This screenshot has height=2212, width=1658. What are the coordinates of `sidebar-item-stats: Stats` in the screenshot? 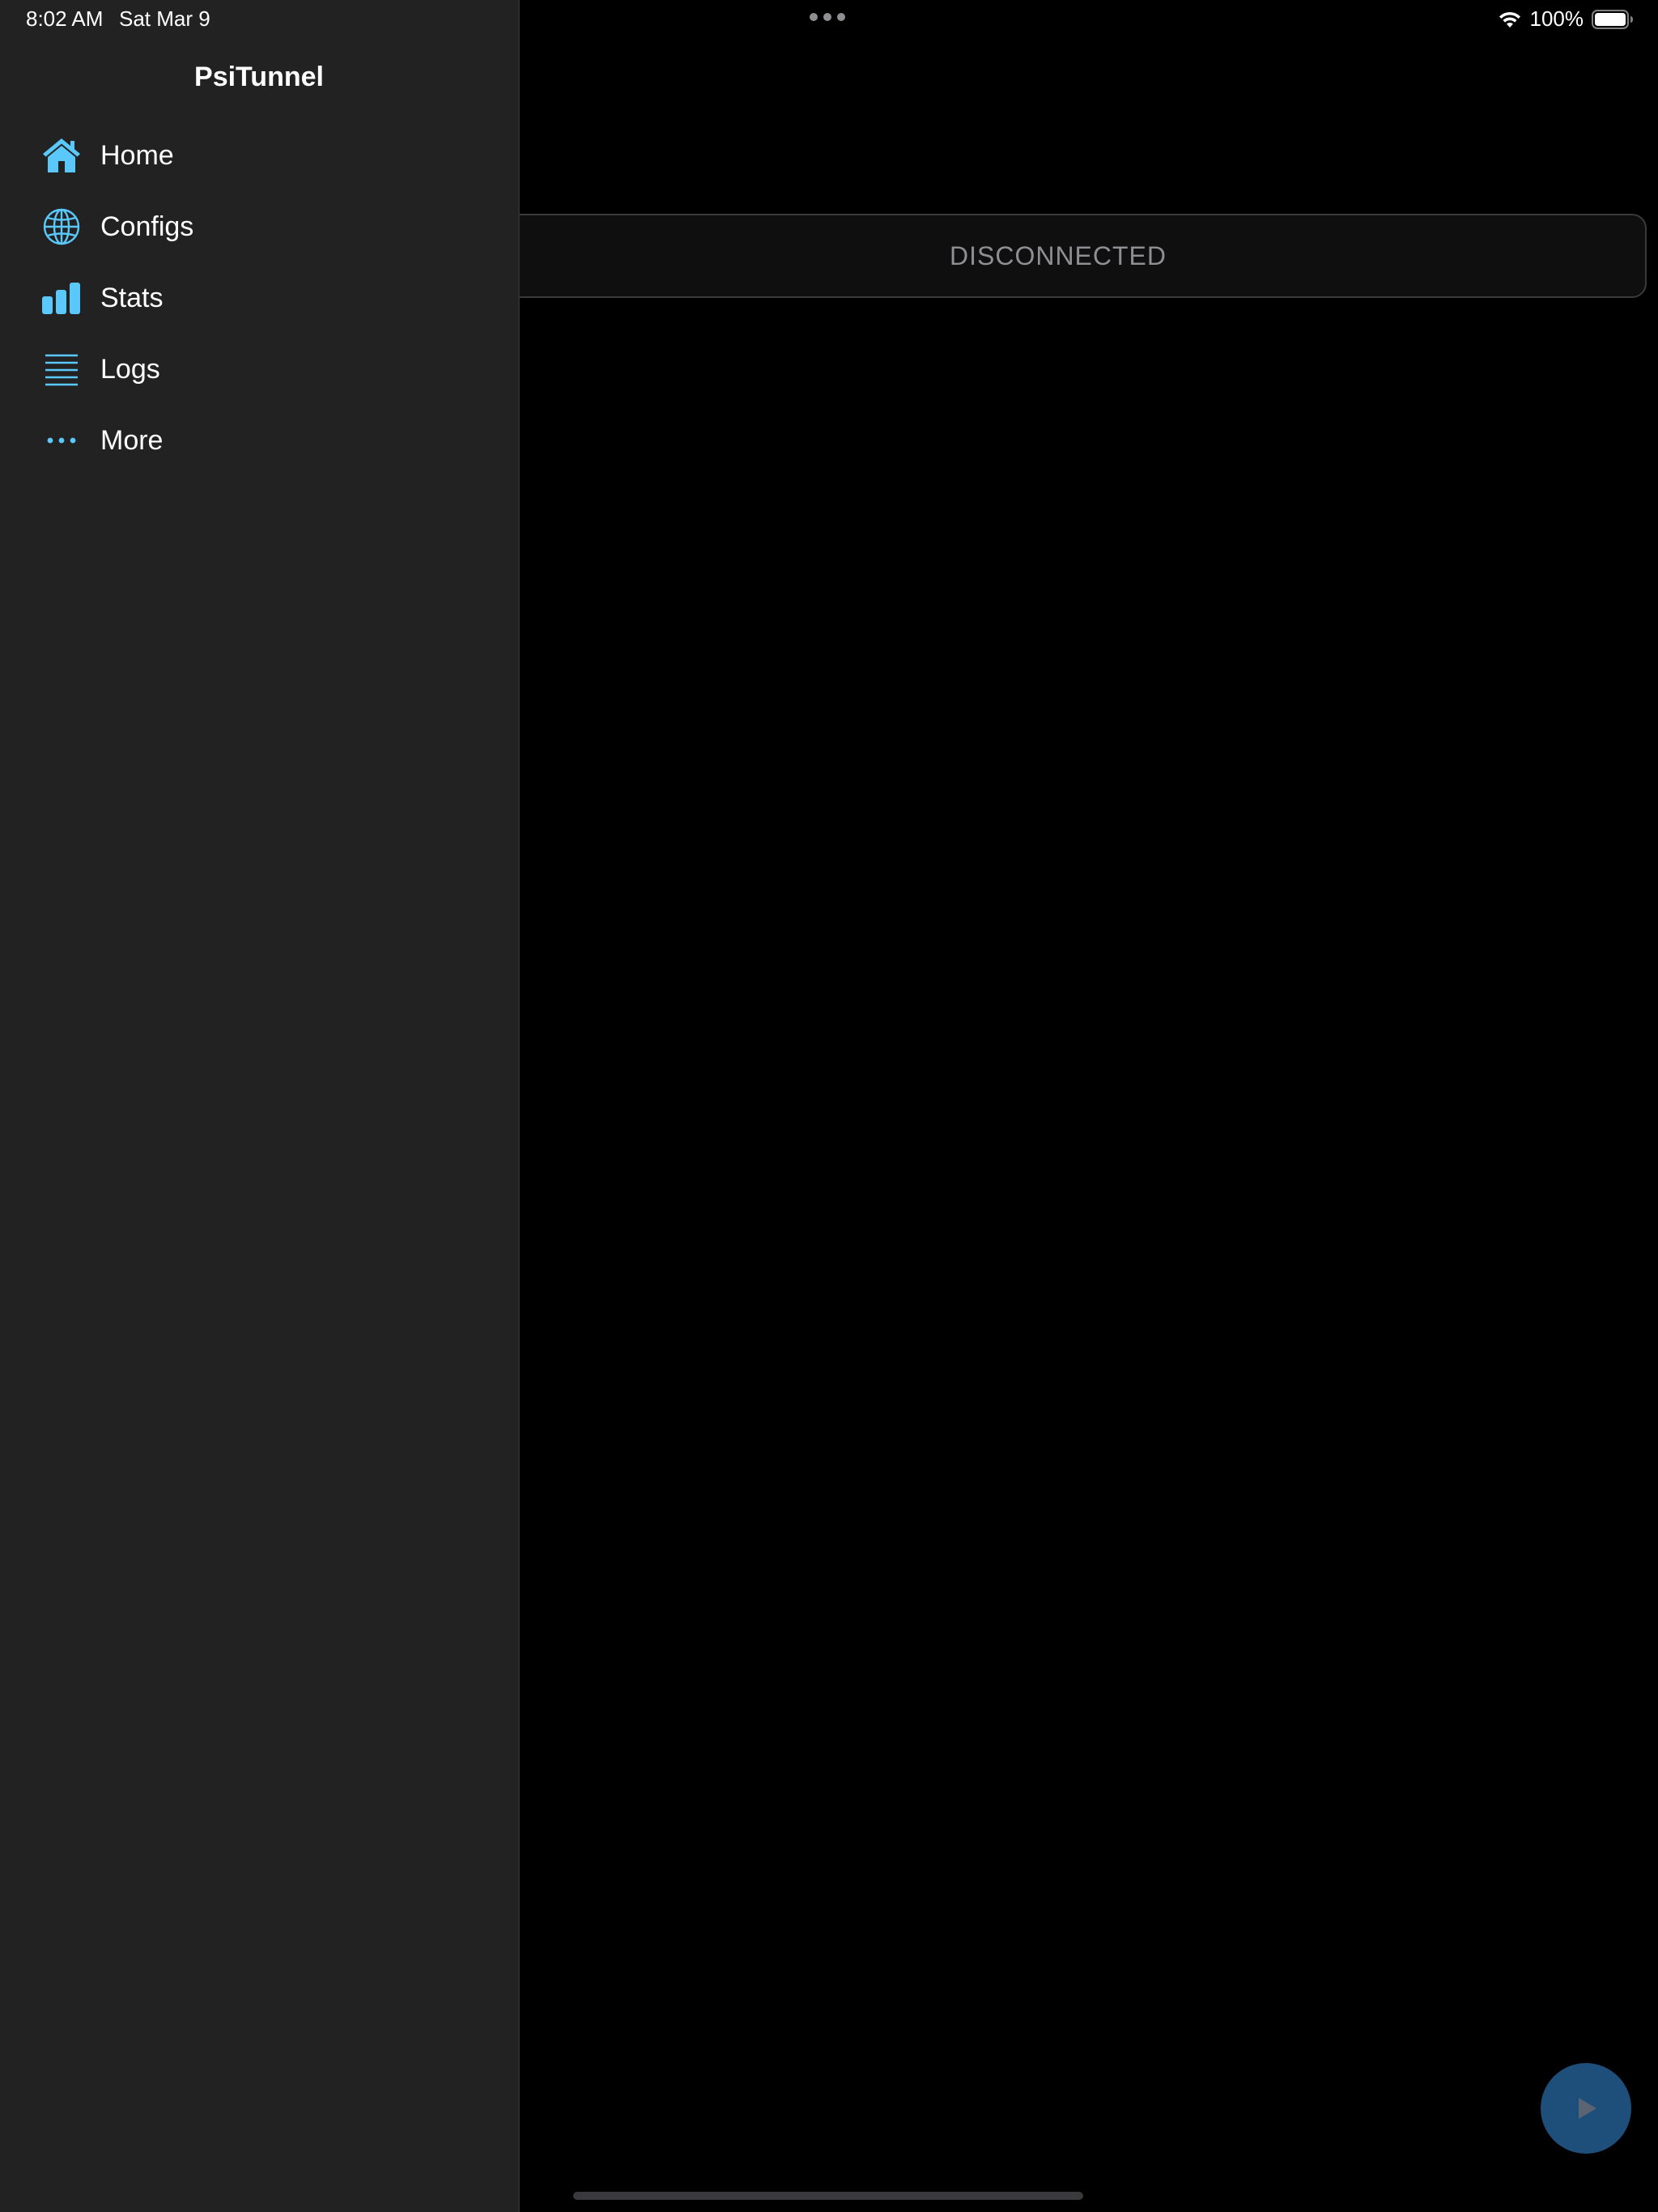 It's located at (259, 298).